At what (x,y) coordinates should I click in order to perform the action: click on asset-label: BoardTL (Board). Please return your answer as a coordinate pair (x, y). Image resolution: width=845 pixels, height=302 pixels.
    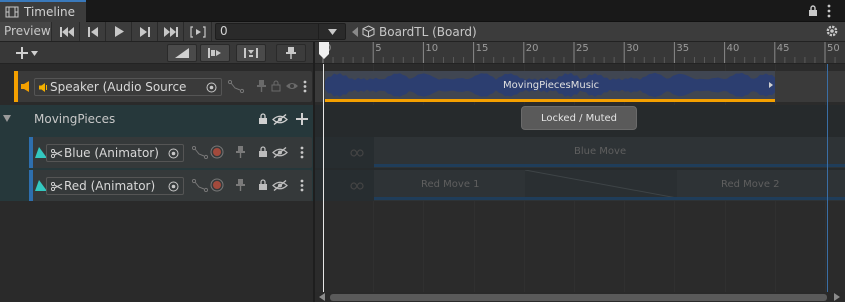
    Looking at the image, I should click on (428, 31).